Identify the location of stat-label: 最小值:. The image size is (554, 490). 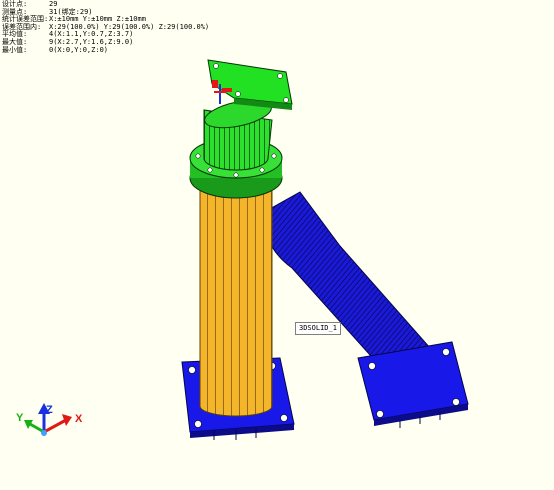
(15, 49).